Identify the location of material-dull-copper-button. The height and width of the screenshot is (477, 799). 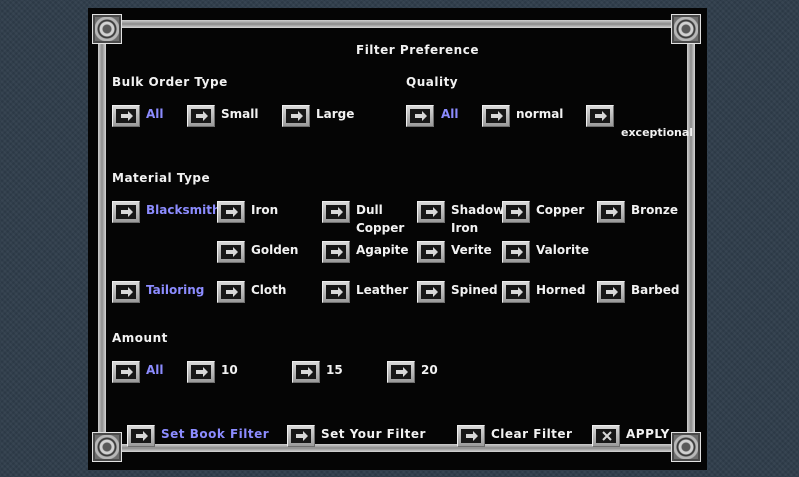
(336, 212).